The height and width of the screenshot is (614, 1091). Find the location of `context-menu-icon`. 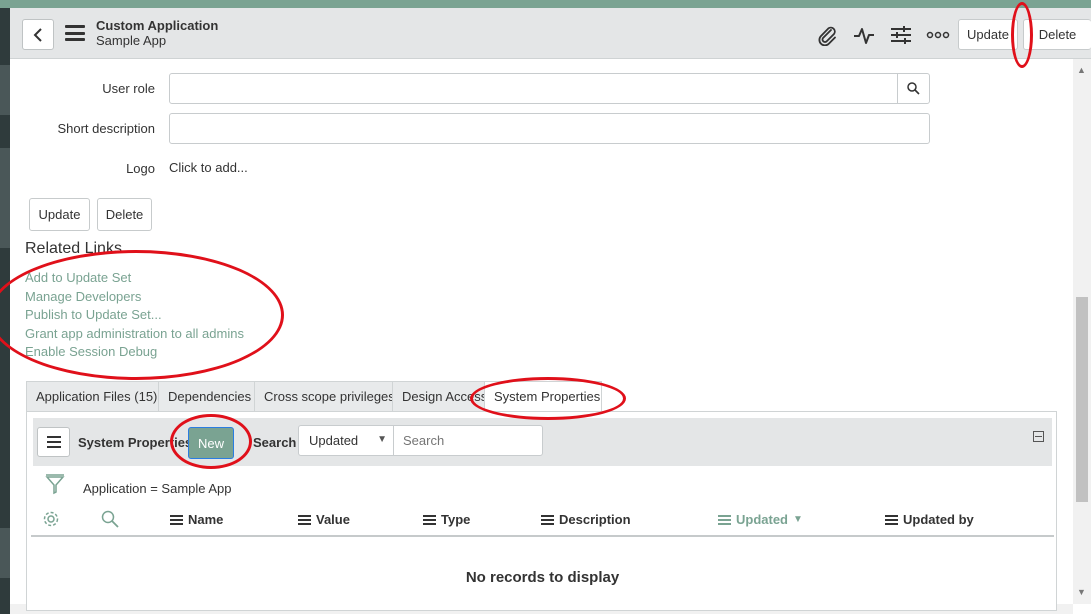

context-menu-icon is located at coordinates (75, 33).